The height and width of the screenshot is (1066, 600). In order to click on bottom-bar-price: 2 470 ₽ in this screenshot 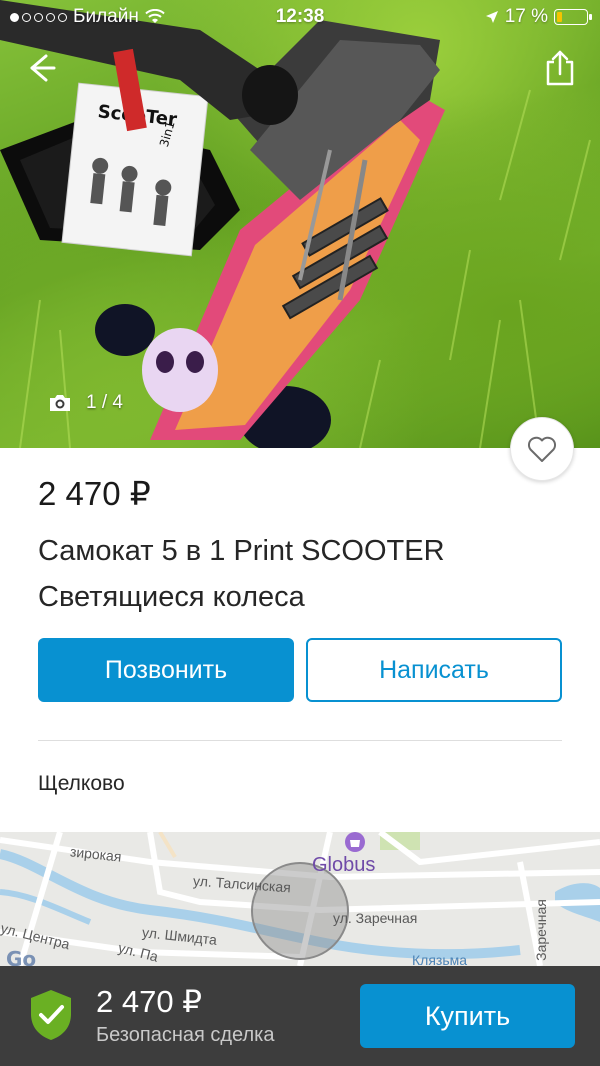, I will do `click(149, 1001)`.